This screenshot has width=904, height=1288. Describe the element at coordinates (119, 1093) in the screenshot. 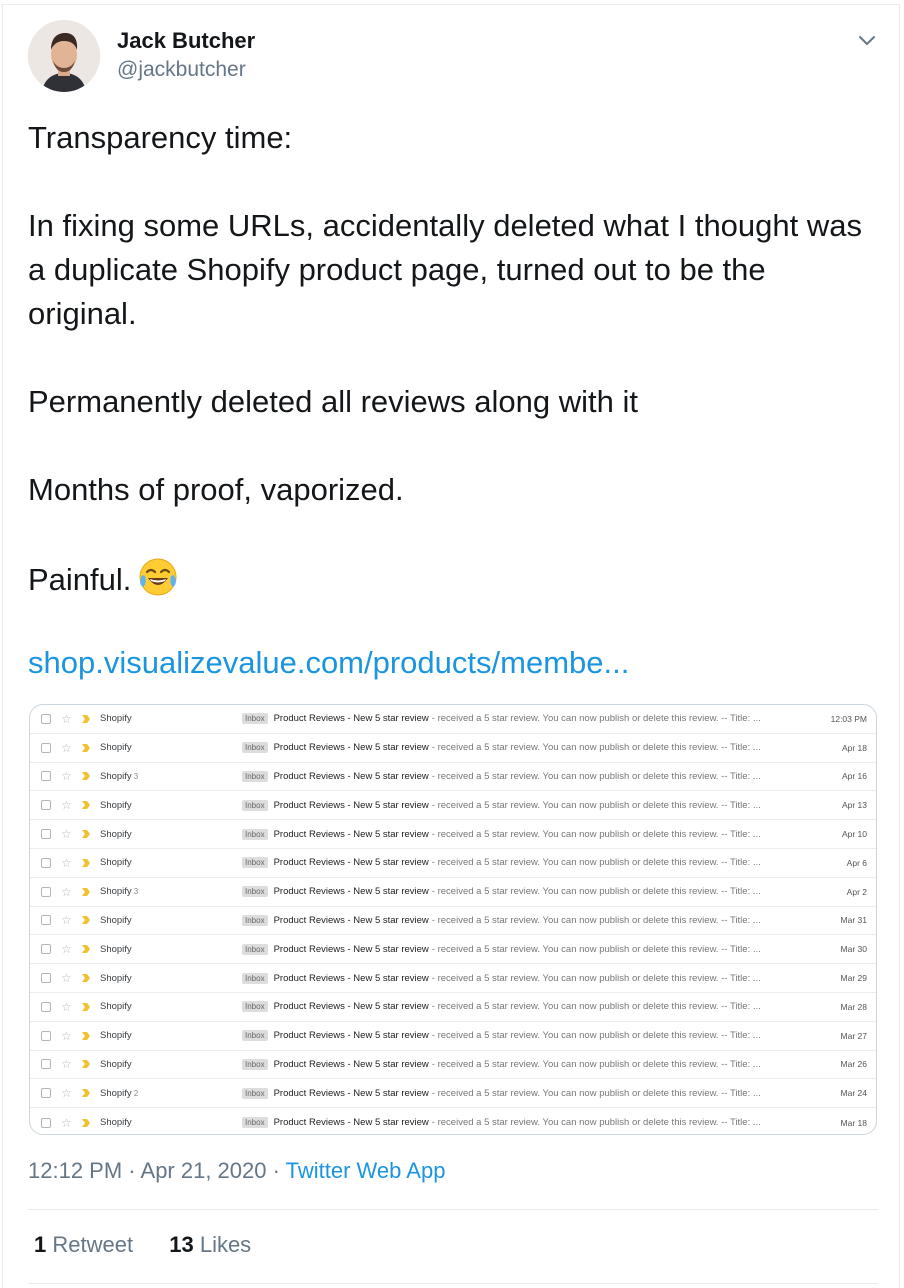

I see `email-sender: Shopify 2` at that location.